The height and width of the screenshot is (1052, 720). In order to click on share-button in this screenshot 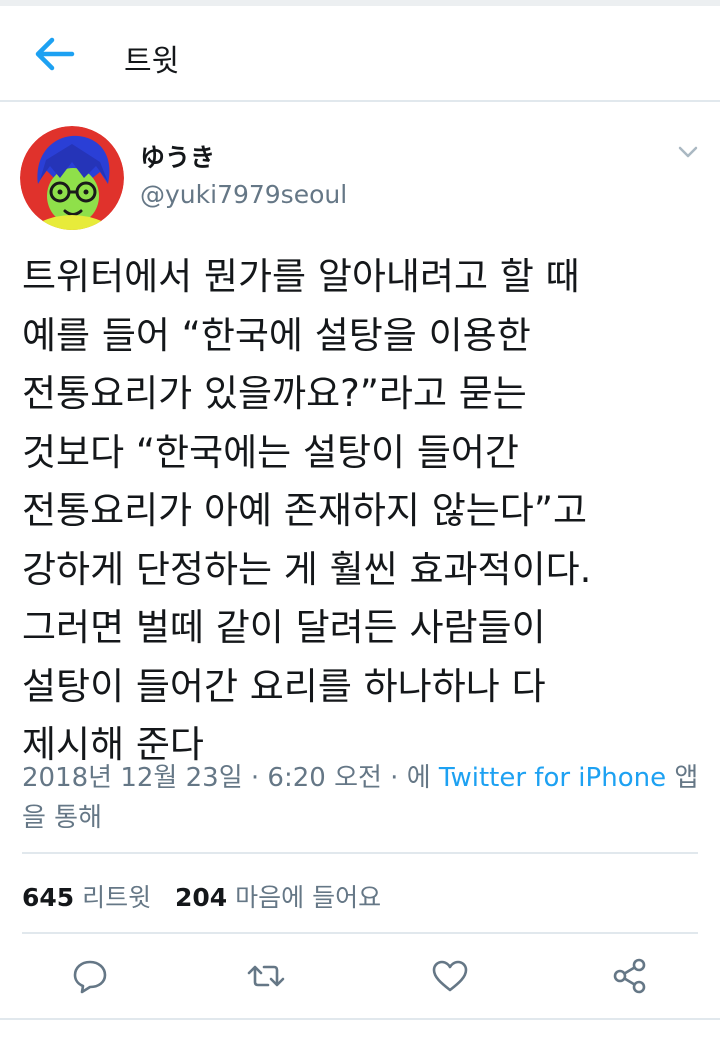, I will do `click(630, 976)`.